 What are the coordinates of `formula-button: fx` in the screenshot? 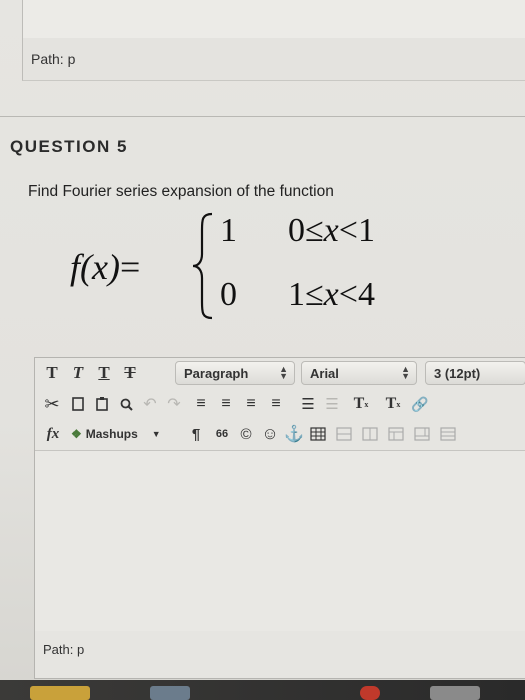 It's located at (53, 434).